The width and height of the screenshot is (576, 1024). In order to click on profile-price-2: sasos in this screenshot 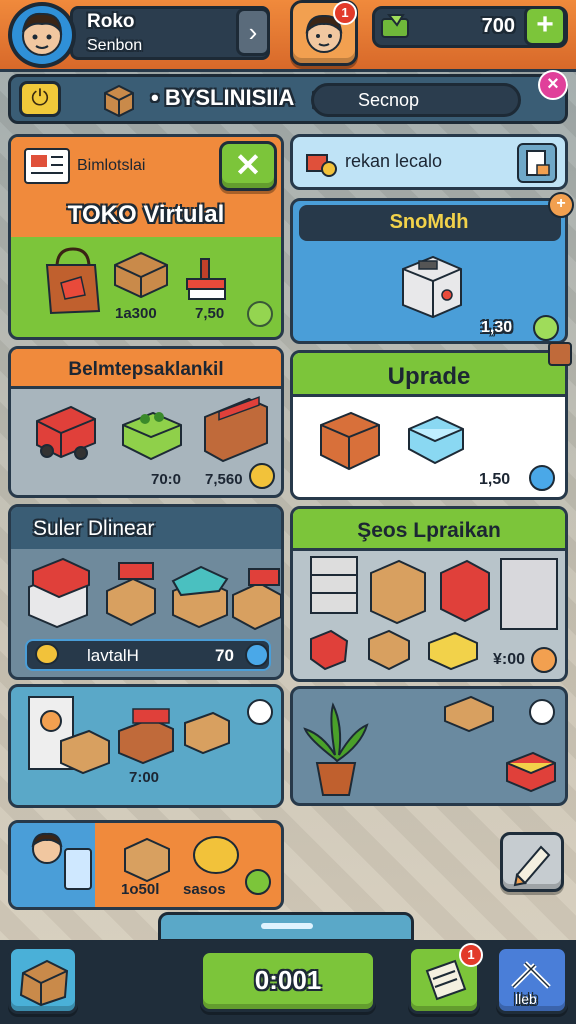, I will do `click(204, 889)`.